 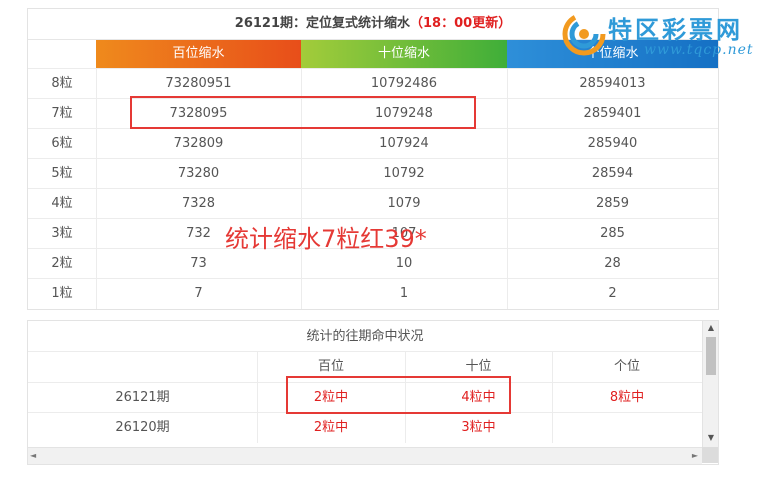 I want to click on logo-url: www.tqcp.net, so click(x=699, y=50).